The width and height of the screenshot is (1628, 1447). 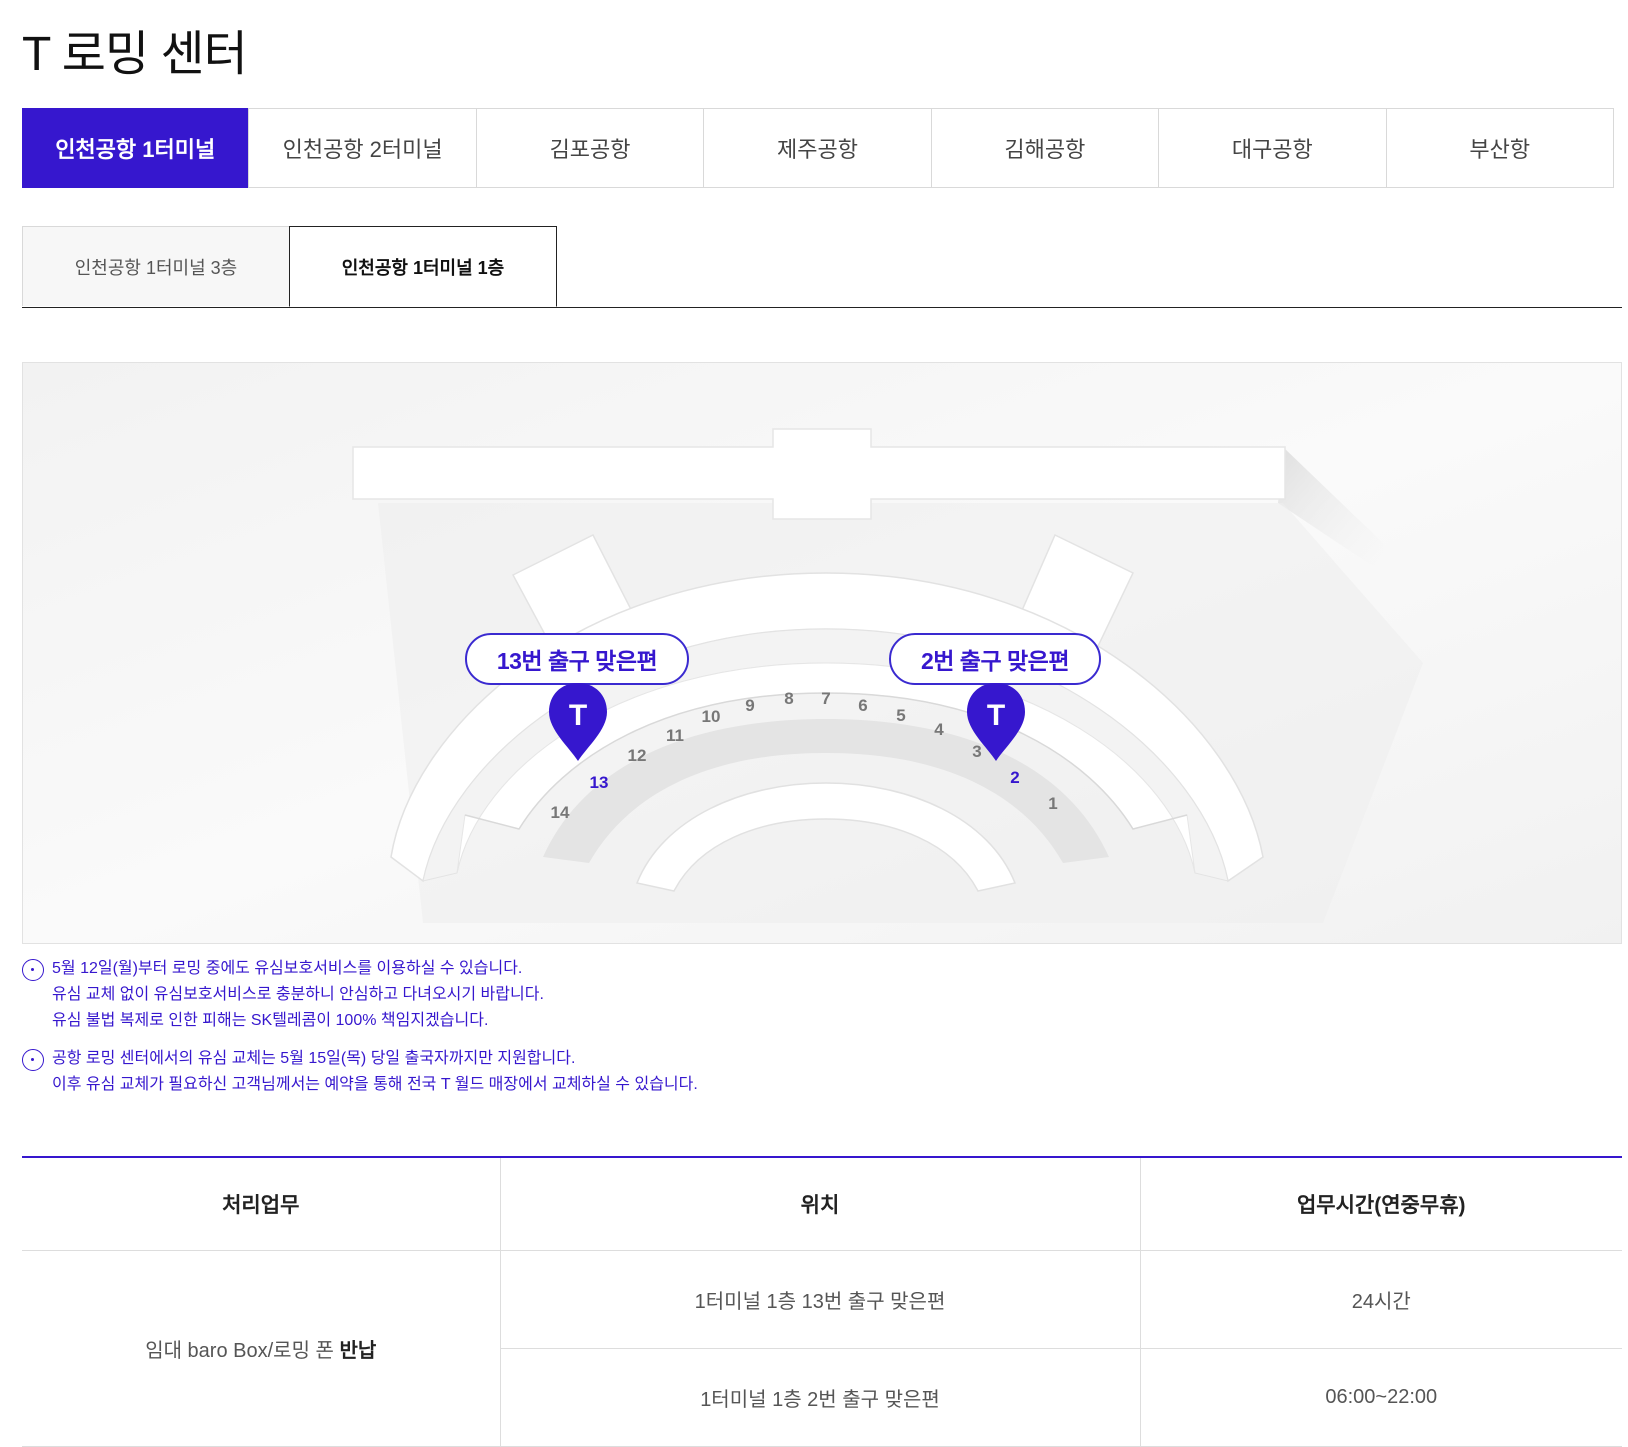 I want to click on gate-2: 2, so click(x=1014, y=777).